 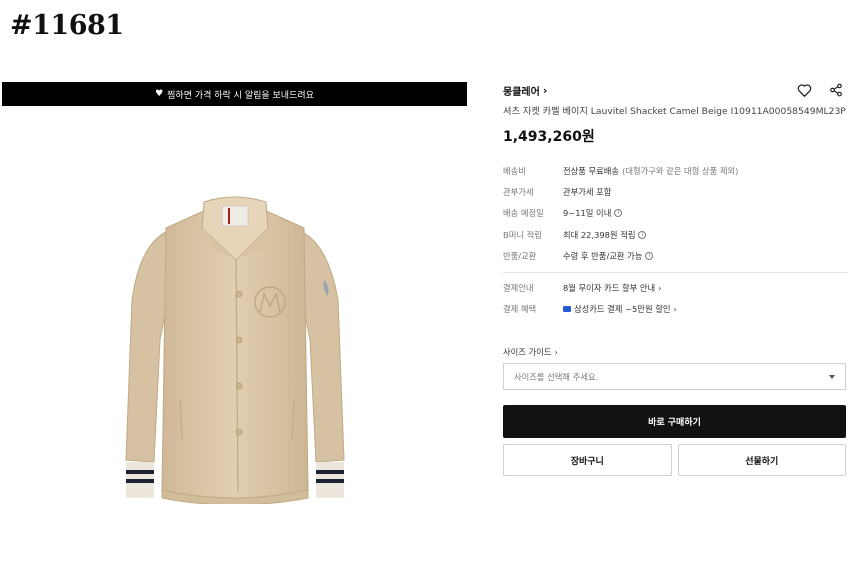 What do you see at coordinates (761, 460) in the screenshot?
I see `gift-button: 선물하기` at bounding box center [761, 460].